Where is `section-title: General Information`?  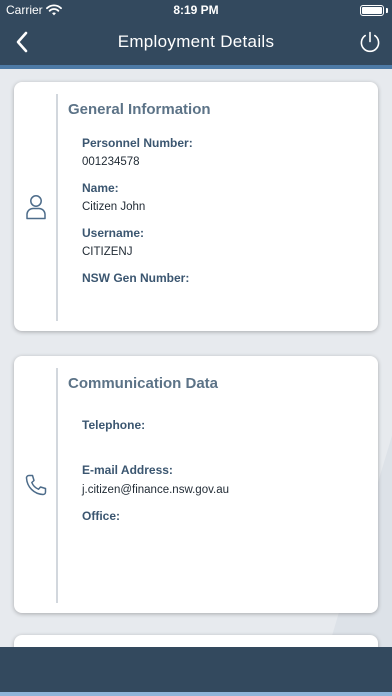 section-title: General Information is located at coordinates (139, 109).